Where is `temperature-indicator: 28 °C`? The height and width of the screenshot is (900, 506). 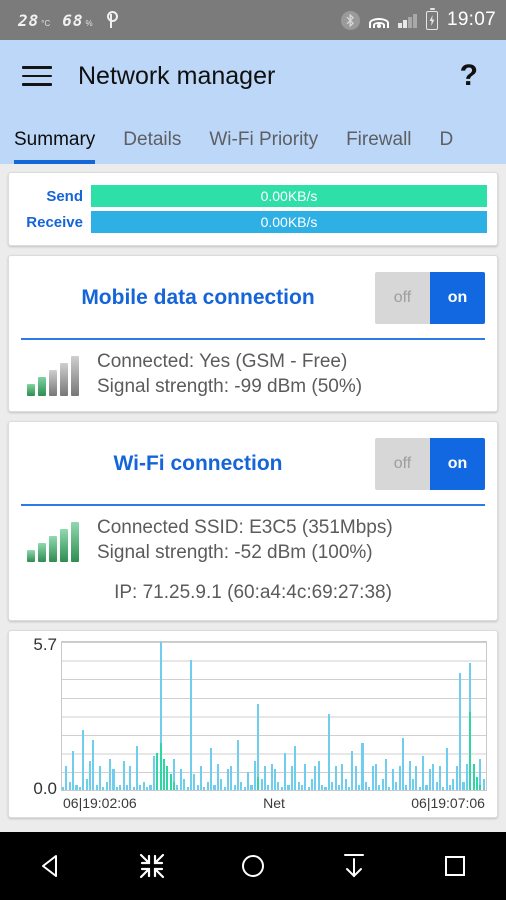
temperature-indicator: 28 °C is located at coordinates (34, 21).